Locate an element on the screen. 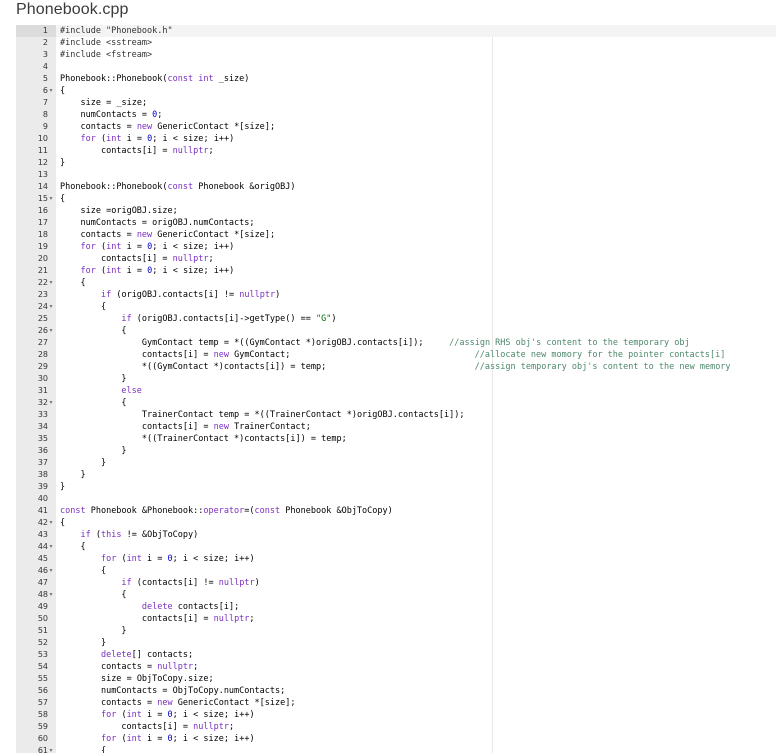  code-text: contacts[i] = nullptr; is located at coordinates (157, 151).